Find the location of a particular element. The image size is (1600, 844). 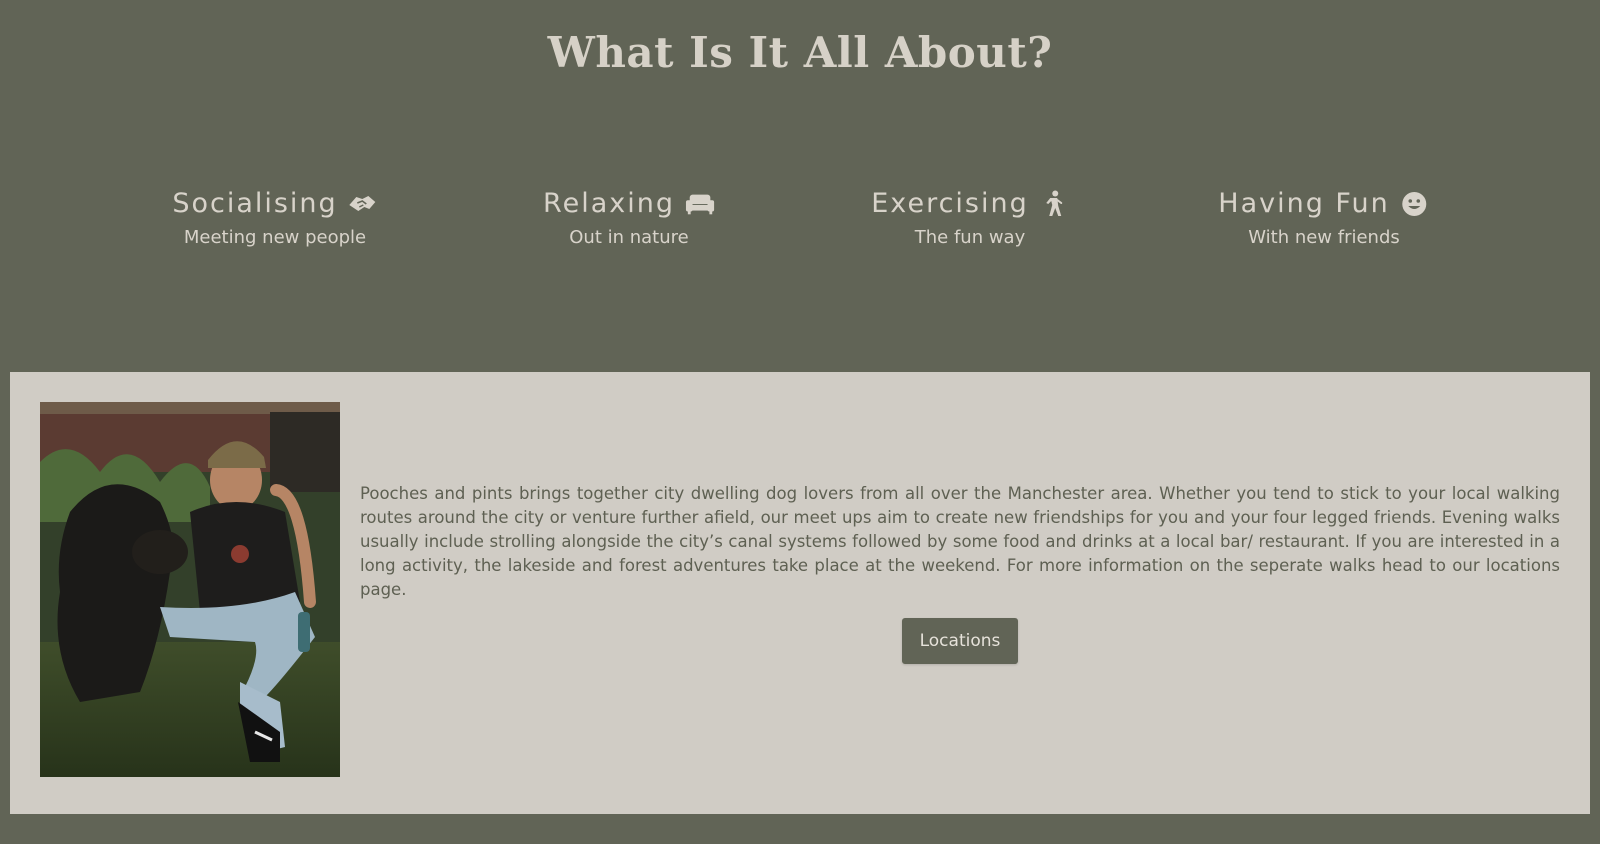

walking-person-icon is located at coordinates (1054, 204).